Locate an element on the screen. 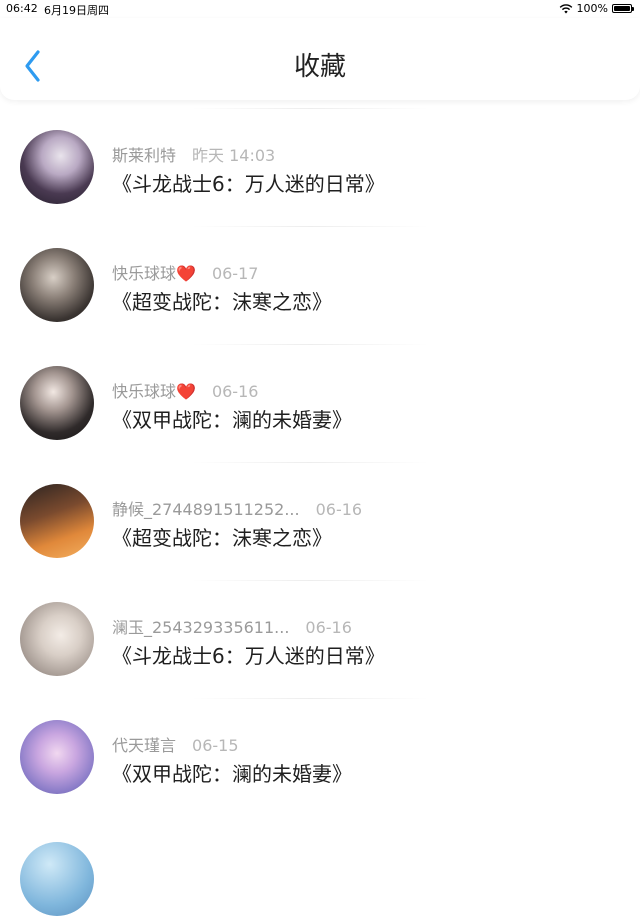  status-right: 100% is located at coordinates (596, 8).